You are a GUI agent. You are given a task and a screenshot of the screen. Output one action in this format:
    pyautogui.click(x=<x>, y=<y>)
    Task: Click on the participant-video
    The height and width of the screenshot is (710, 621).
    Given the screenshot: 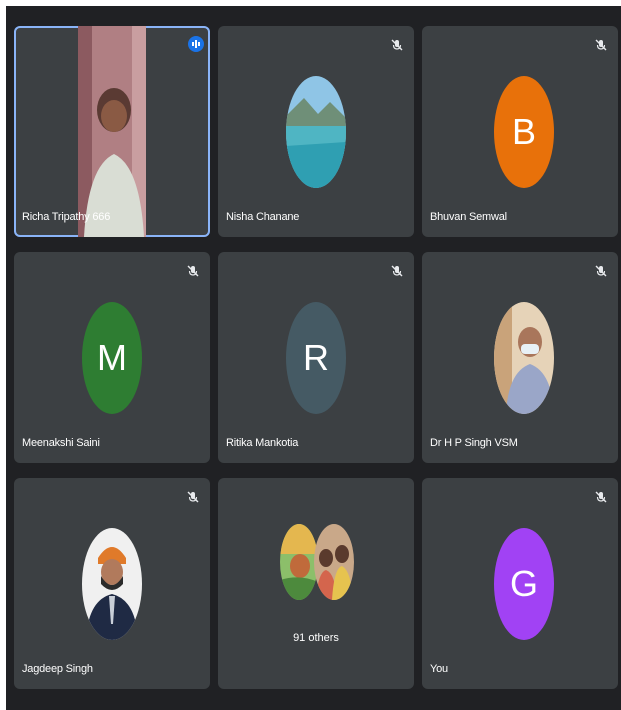 What is the action you would take?
    pyautogui.click(x=112, y=131)
    